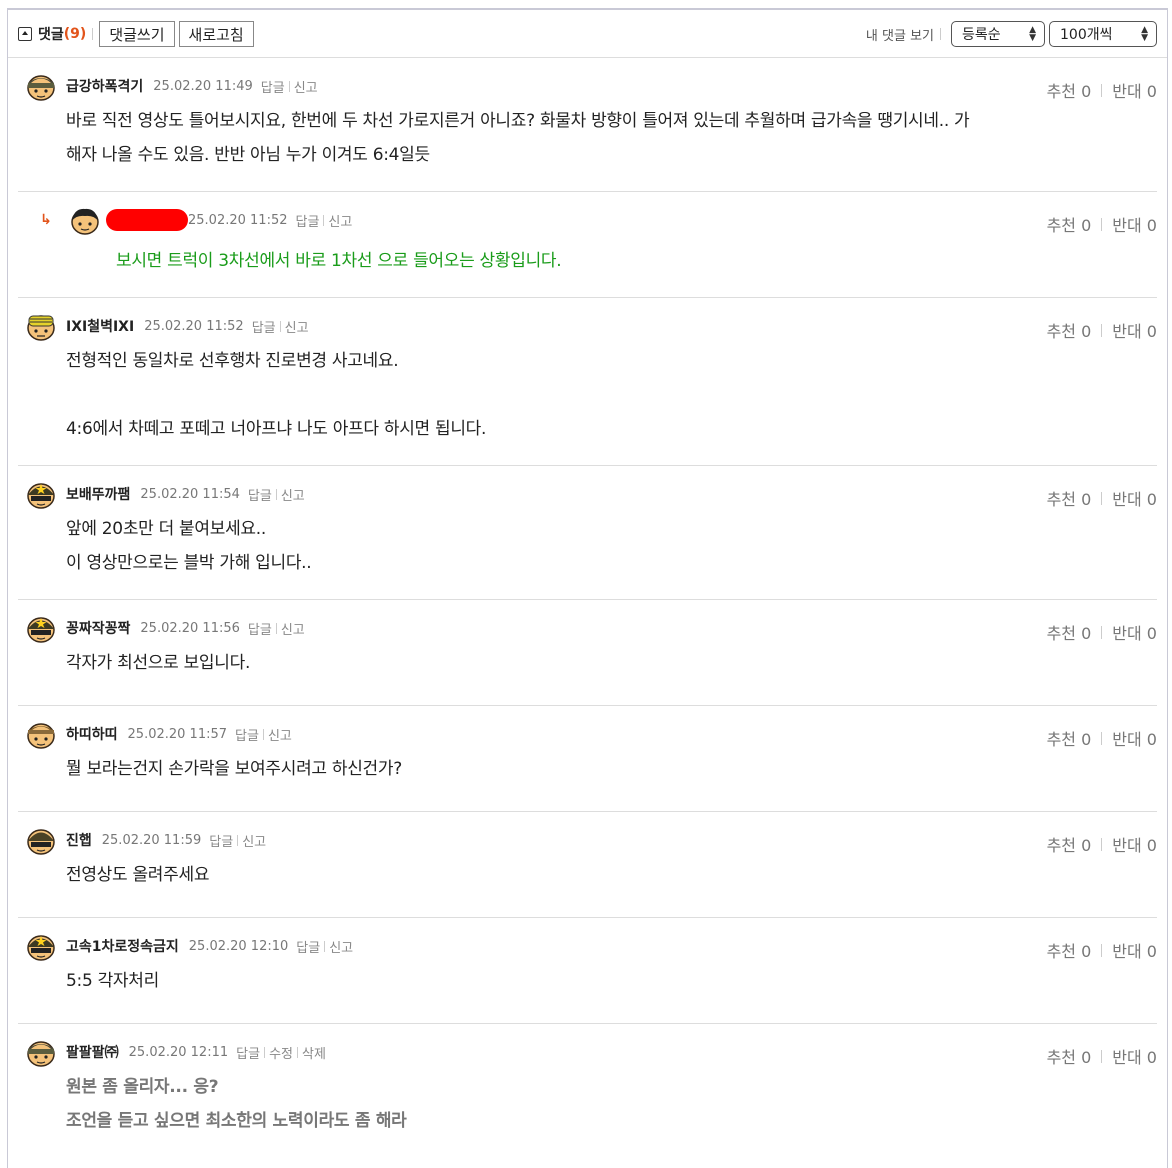  Describe the element at coordinates (190, 494) in the screenshot. I see `comment-date: 25.02.20 11:54` at that location.